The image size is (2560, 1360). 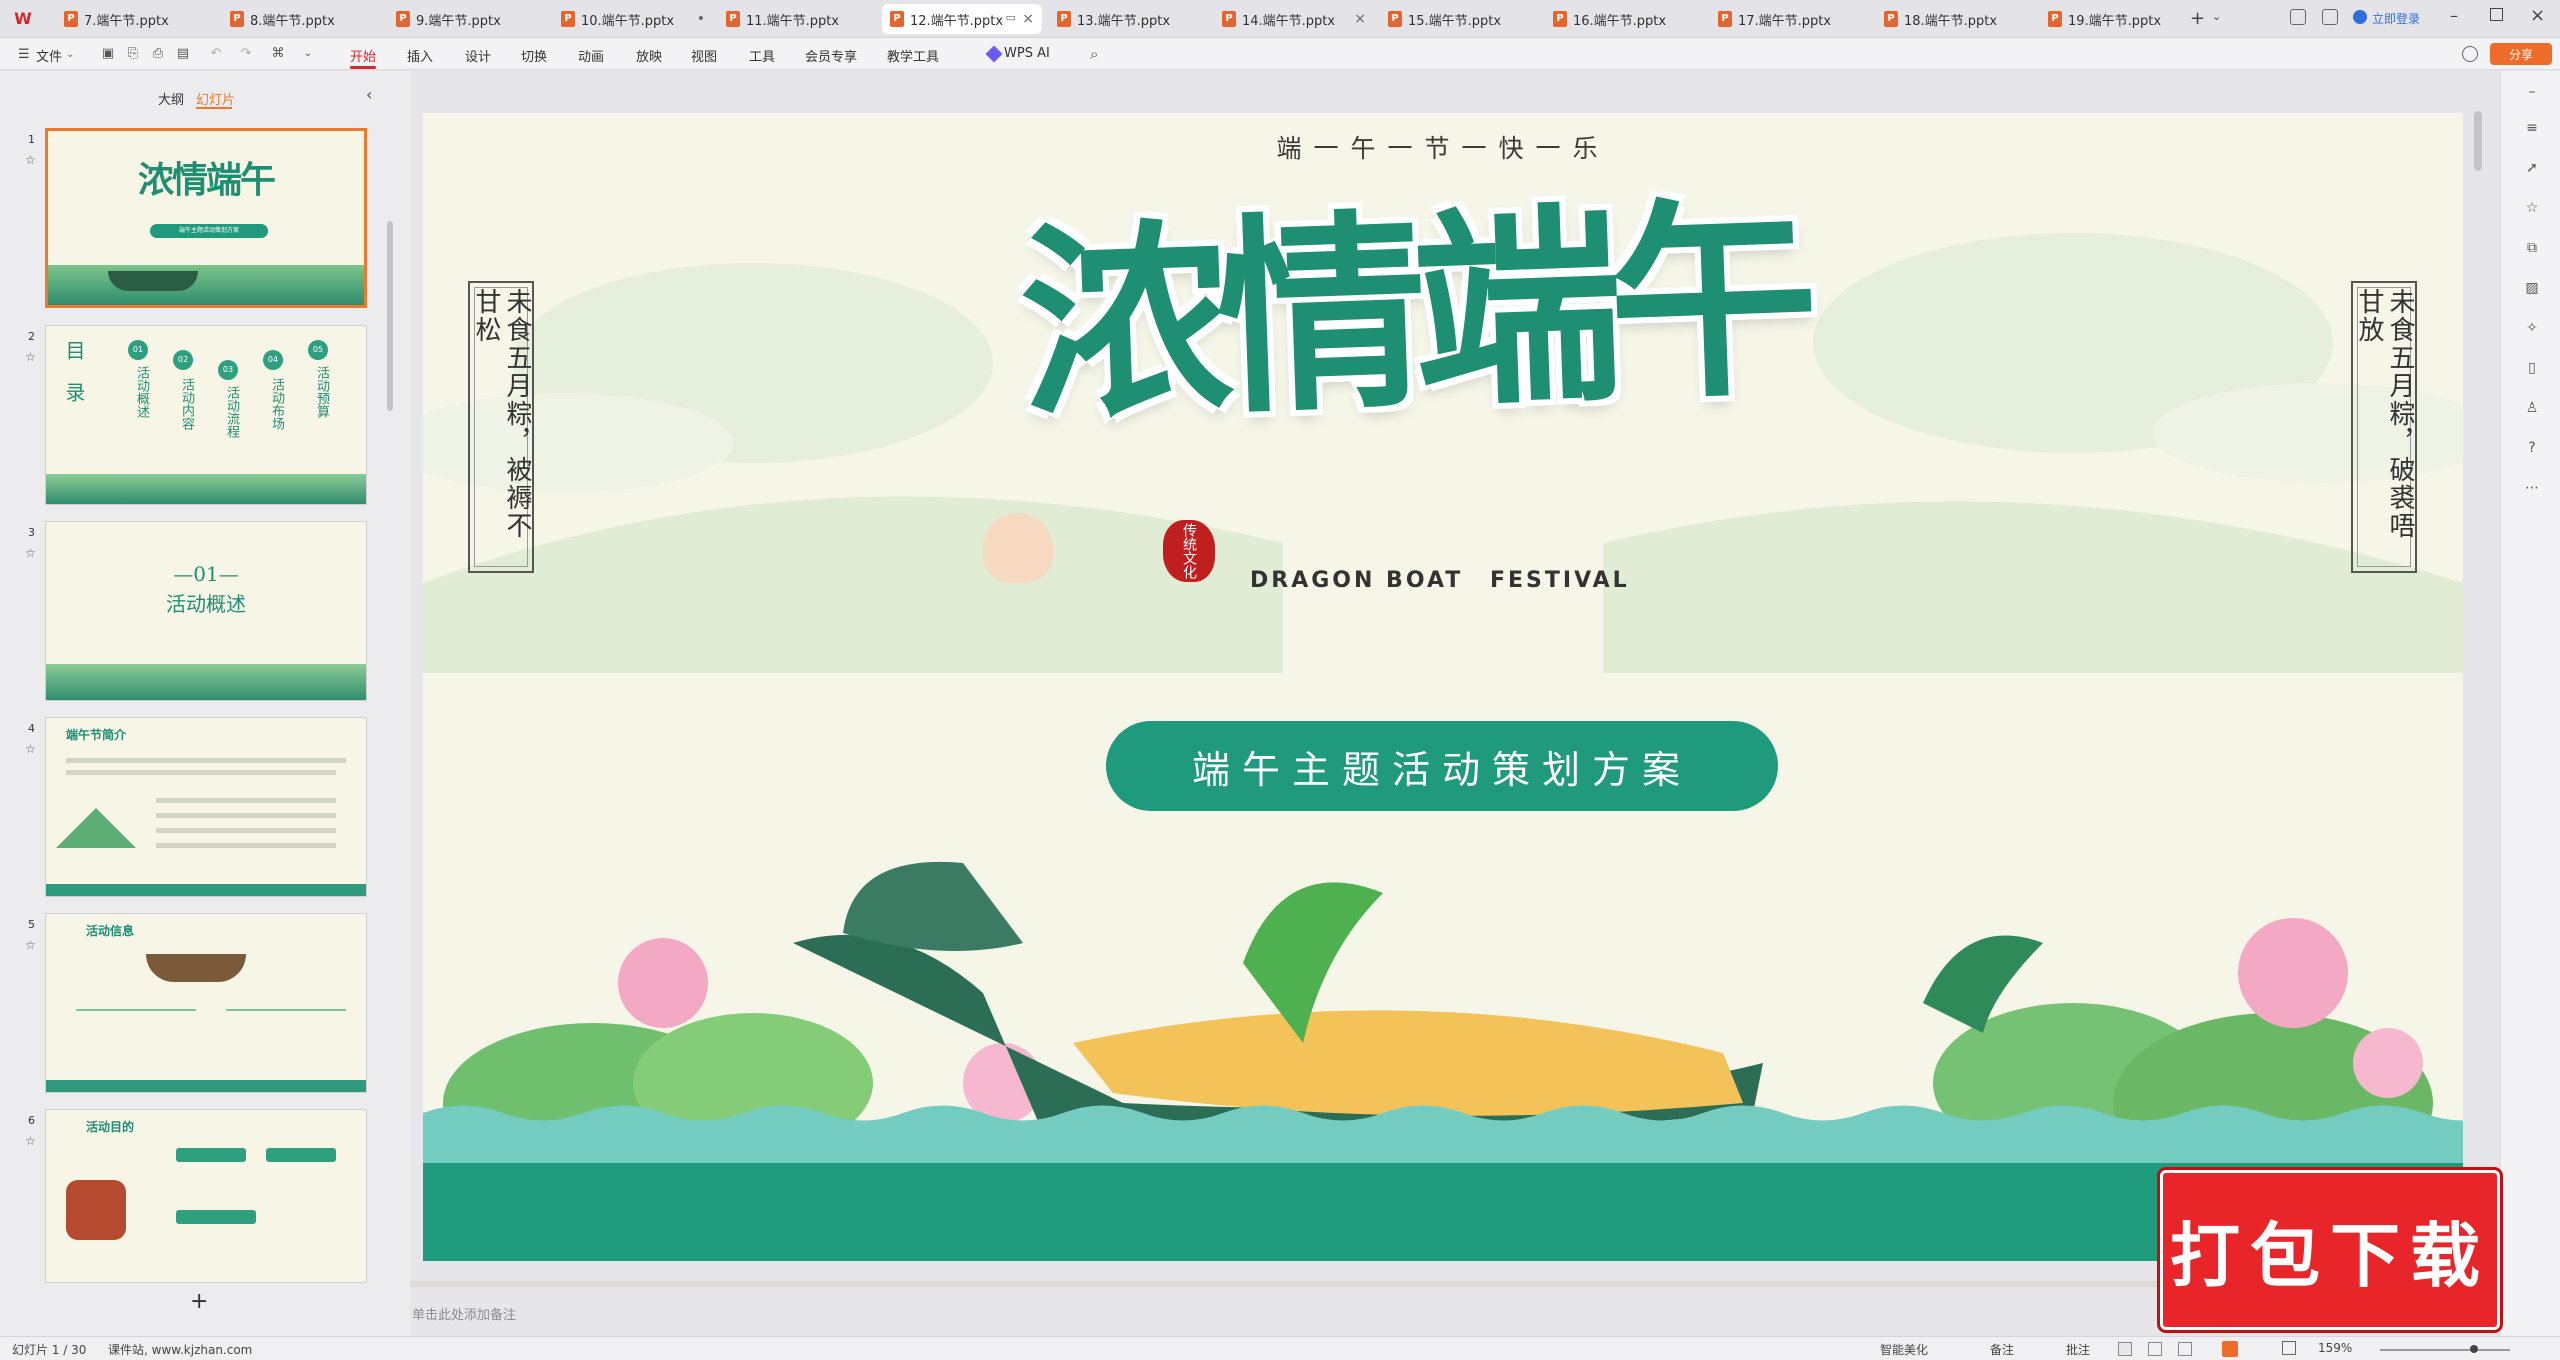 What do you see at coordinates (70, 54) in the screenshot?
I see `file-chevron-icon: ⌄` at bounding box center [70, 54].